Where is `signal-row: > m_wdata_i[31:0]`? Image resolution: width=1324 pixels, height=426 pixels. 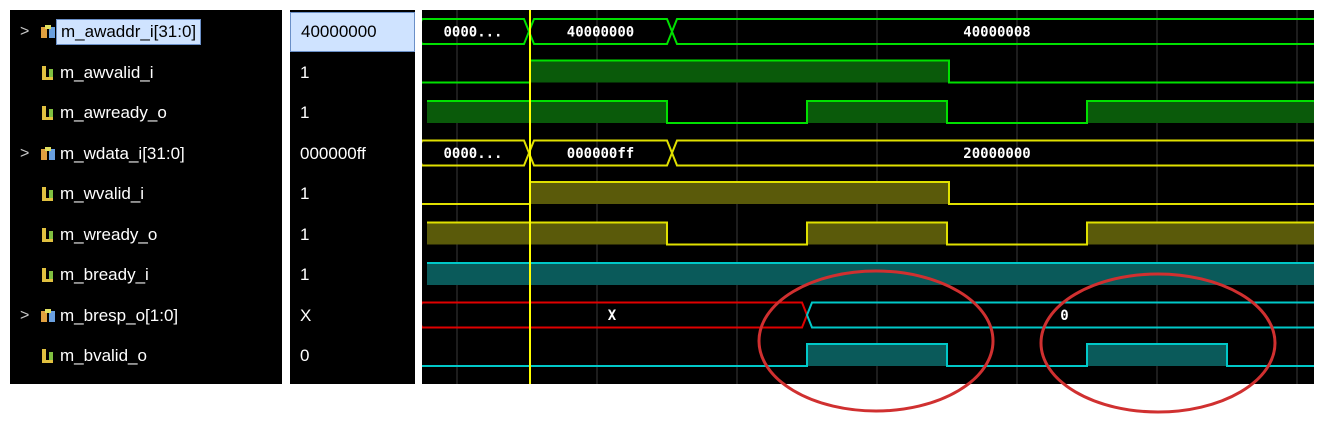
signal-row: > m_wdata_i[31:0] is located at coordinates (146, 154).